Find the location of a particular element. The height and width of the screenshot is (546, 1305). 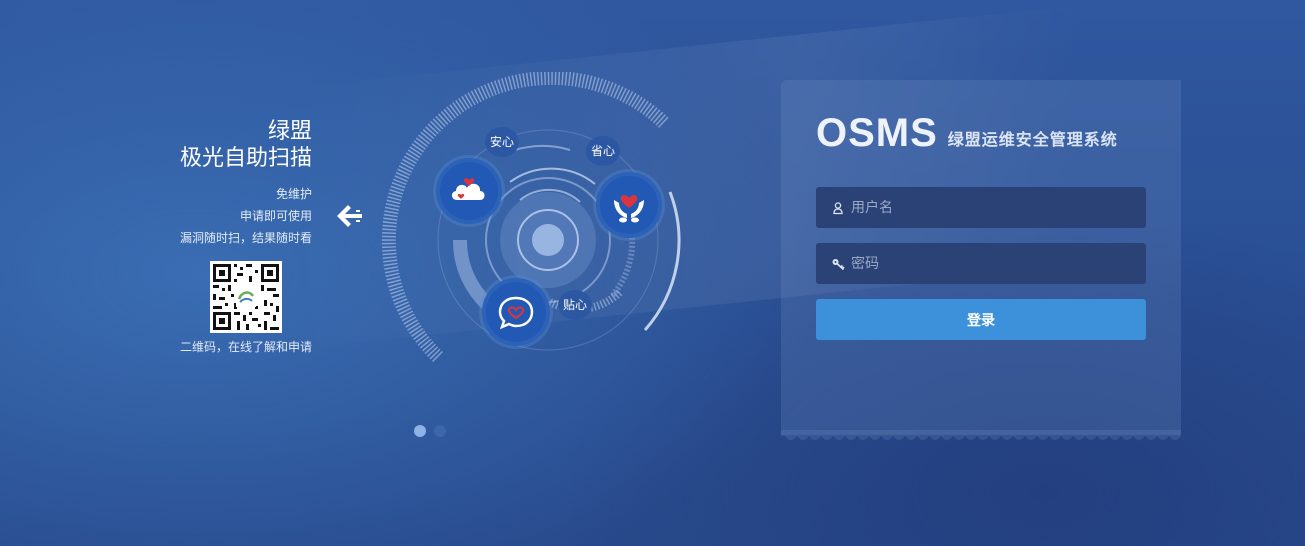

chat-heart-icon is located at coordinates (516, 313).